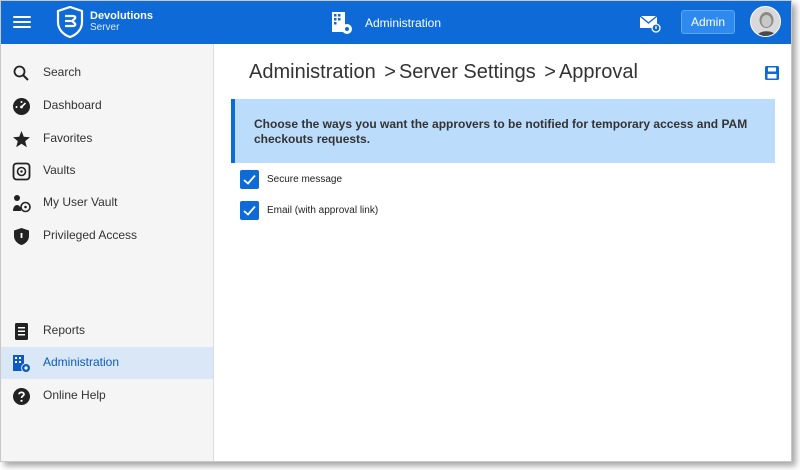 This screenshot has height=470, width=800. I want to click on sidebar-item-privileged-access: Privileged Access, so click(107, 236).